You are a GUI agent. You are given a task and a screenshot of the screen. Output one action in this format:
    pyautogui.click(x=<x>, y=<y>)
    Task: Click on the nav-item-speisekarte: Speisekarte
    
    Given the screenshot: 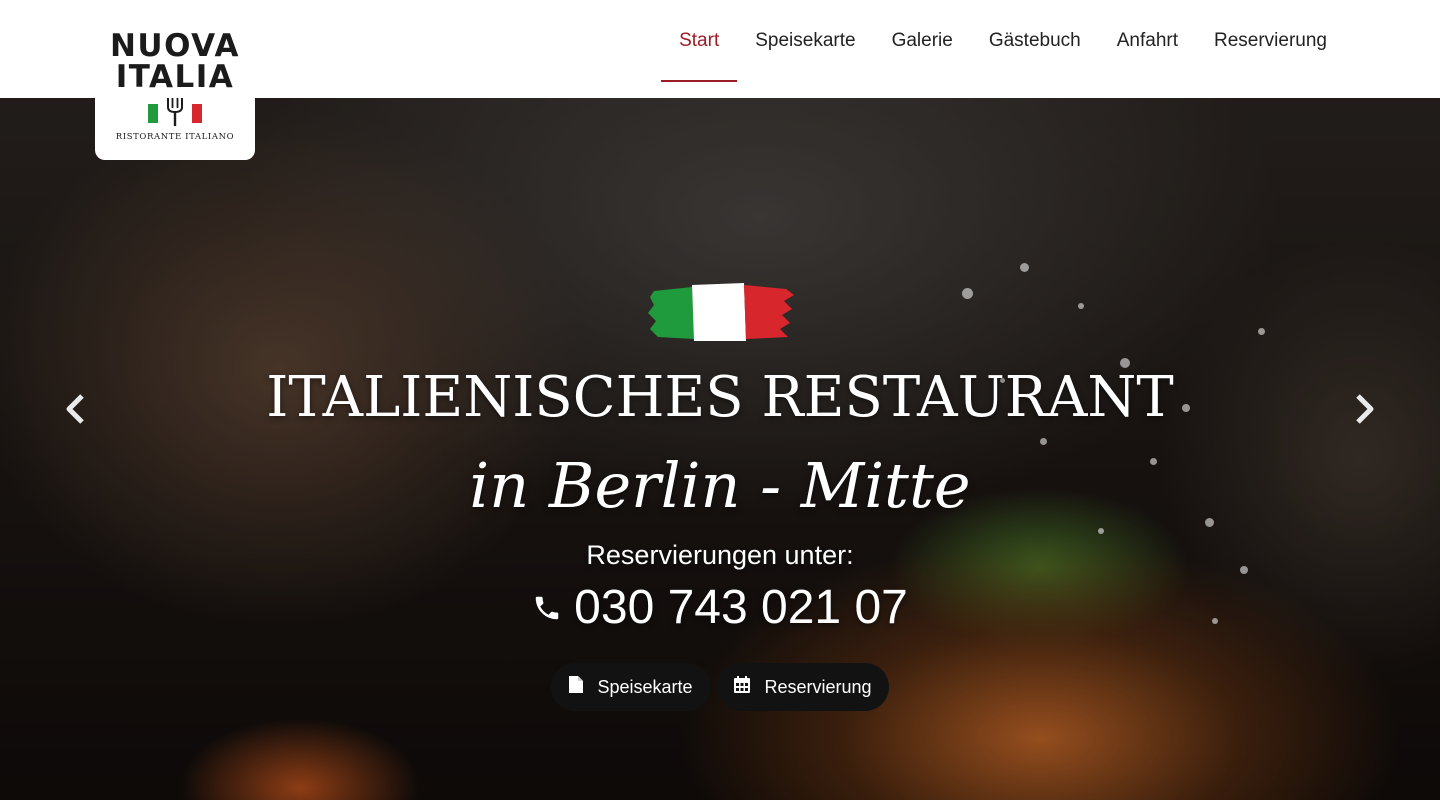 What is the action you would take?
    pyautogui.click(x=805, y=41)
    